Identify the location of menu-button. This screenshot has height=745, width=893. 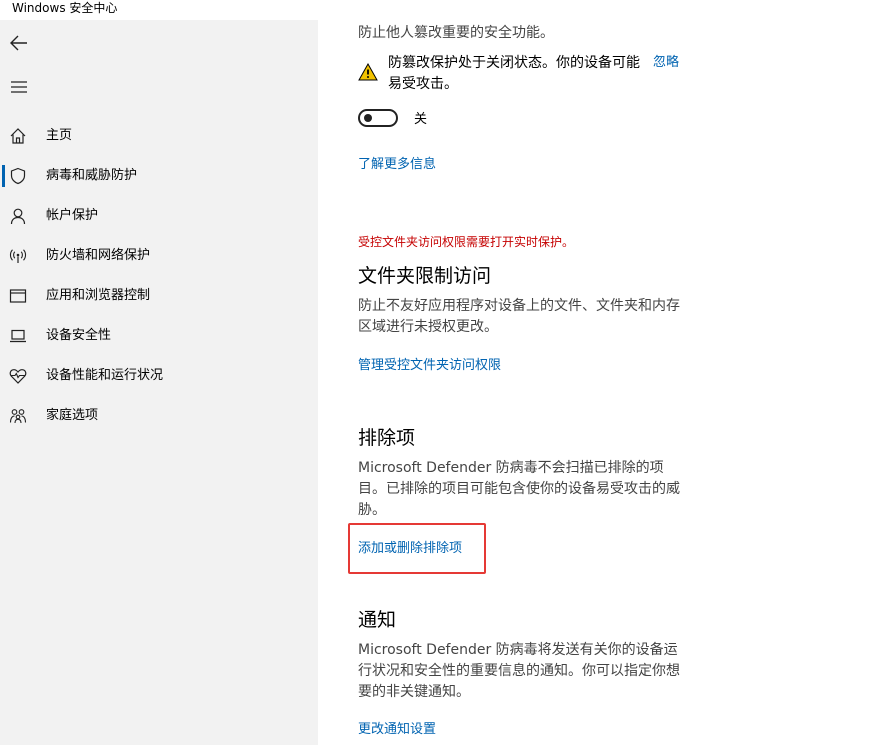
(19, 87).